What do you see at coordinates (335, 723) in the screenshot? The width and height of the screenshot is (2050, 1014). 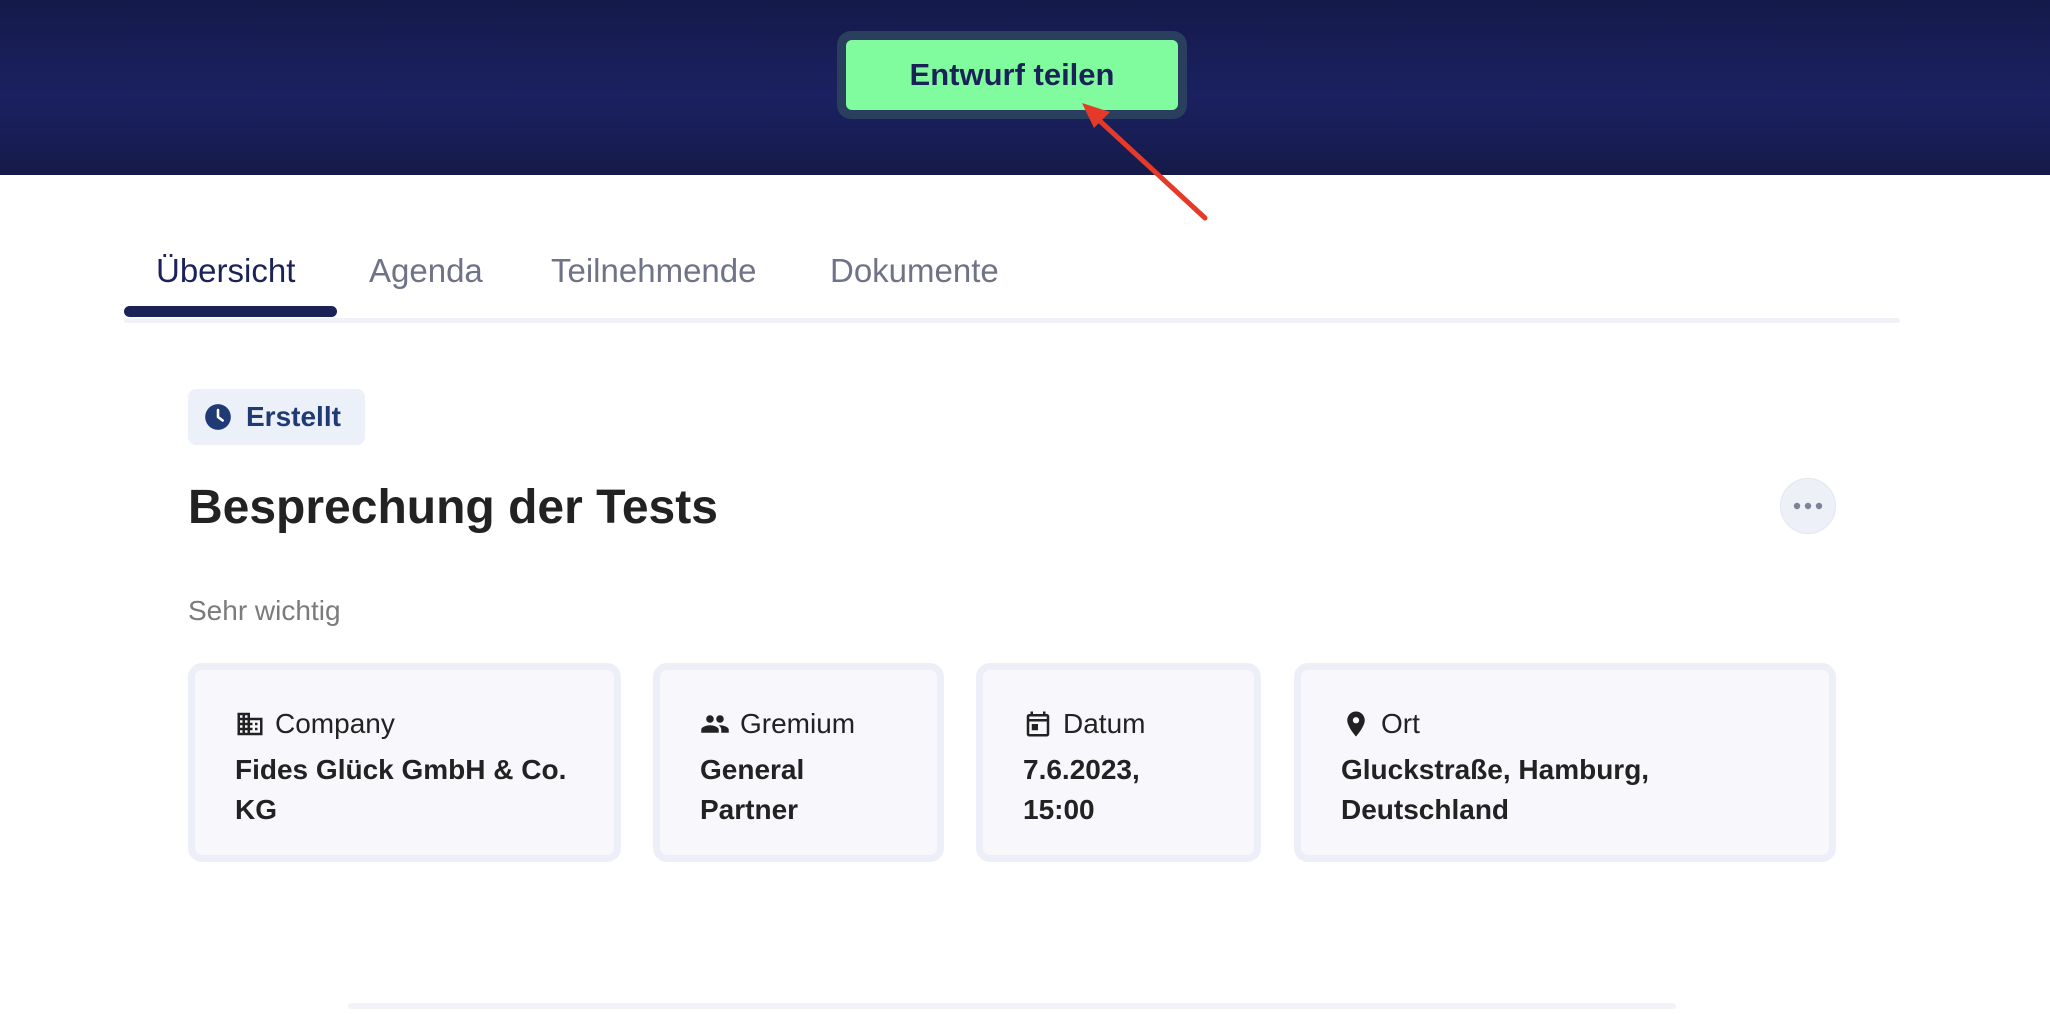 I see `card-label: Company` at bounding box center [335, 723].